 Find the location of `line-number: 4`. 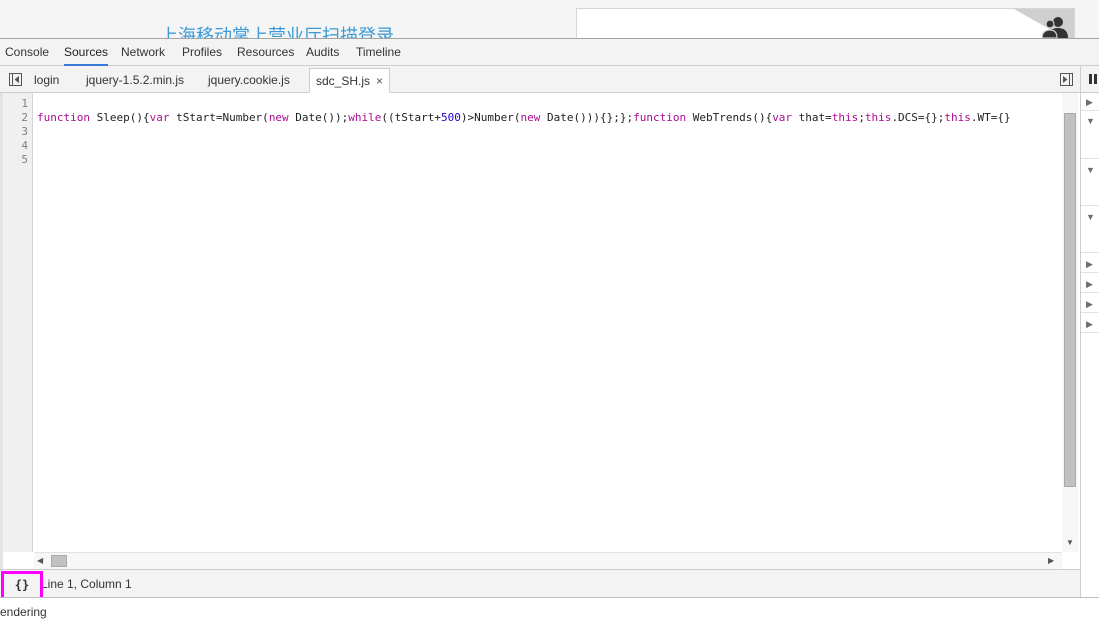

line-number: 4 is located at coordinates (24, 145).